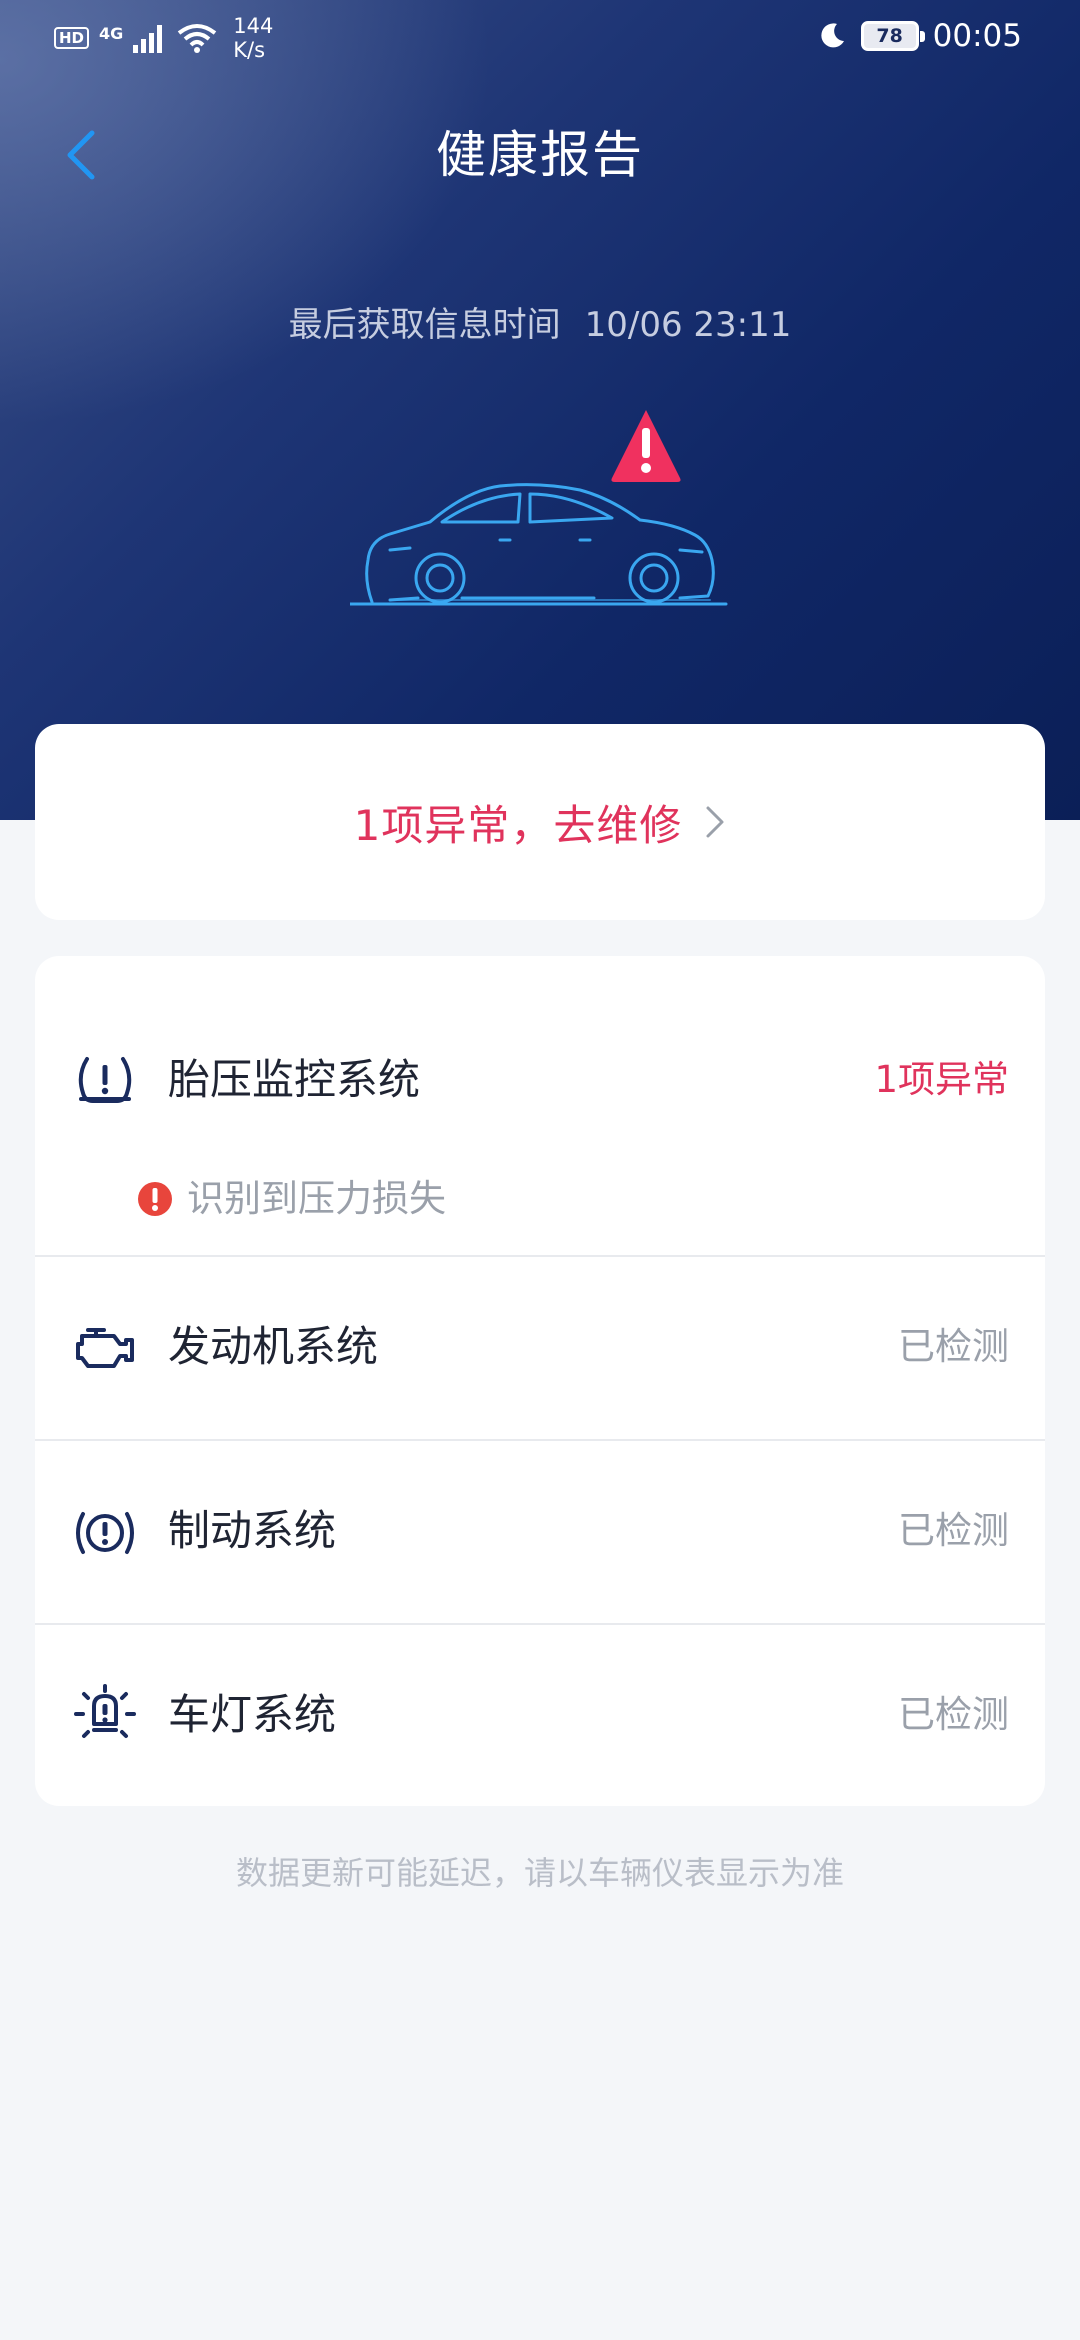 This screenshot has height=2340, width=1080. I want to click on battery-indicator: 78, so click(892, 36).